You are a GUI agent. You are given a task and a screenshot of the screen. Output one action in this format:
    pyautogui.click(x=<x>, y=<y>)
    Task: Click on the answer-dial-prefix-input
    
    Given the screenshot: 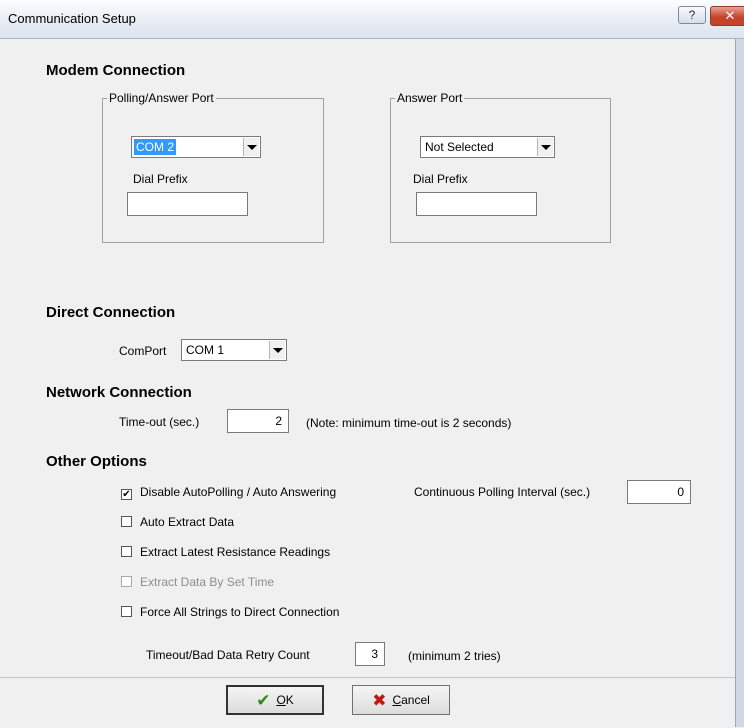 What is the action you would take?
    pyautogui.click(x=476, y=204)
    